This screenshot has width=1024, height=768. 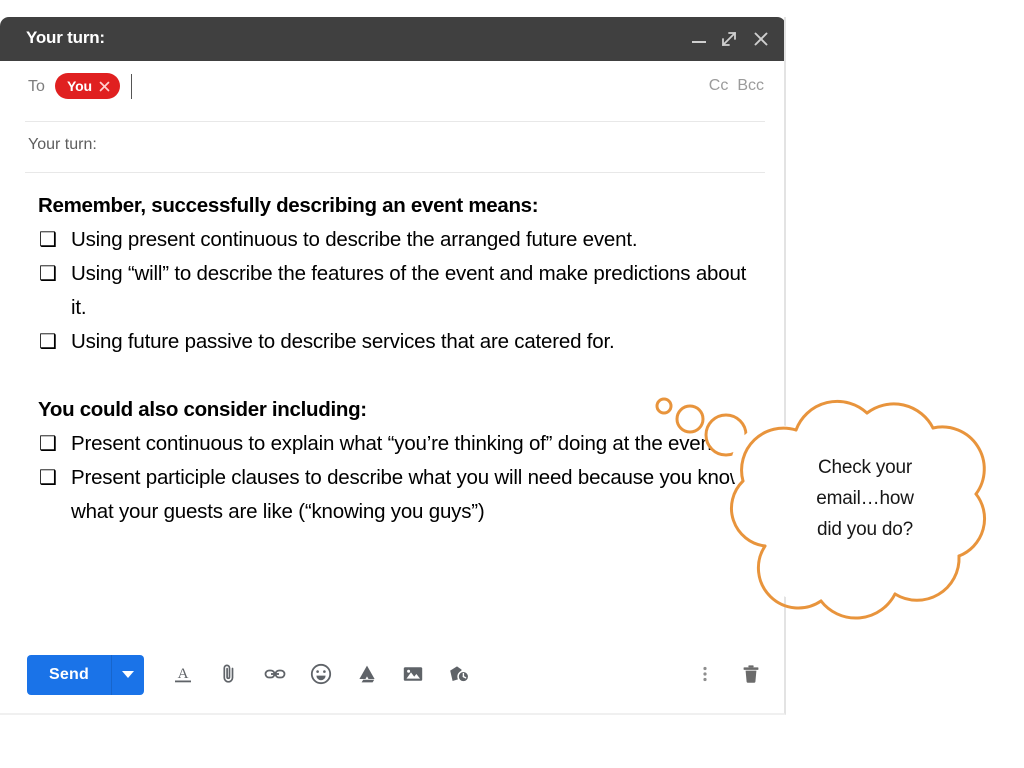 I want to click on compose-window-title: Your turn:, so click(x=65, y=37).